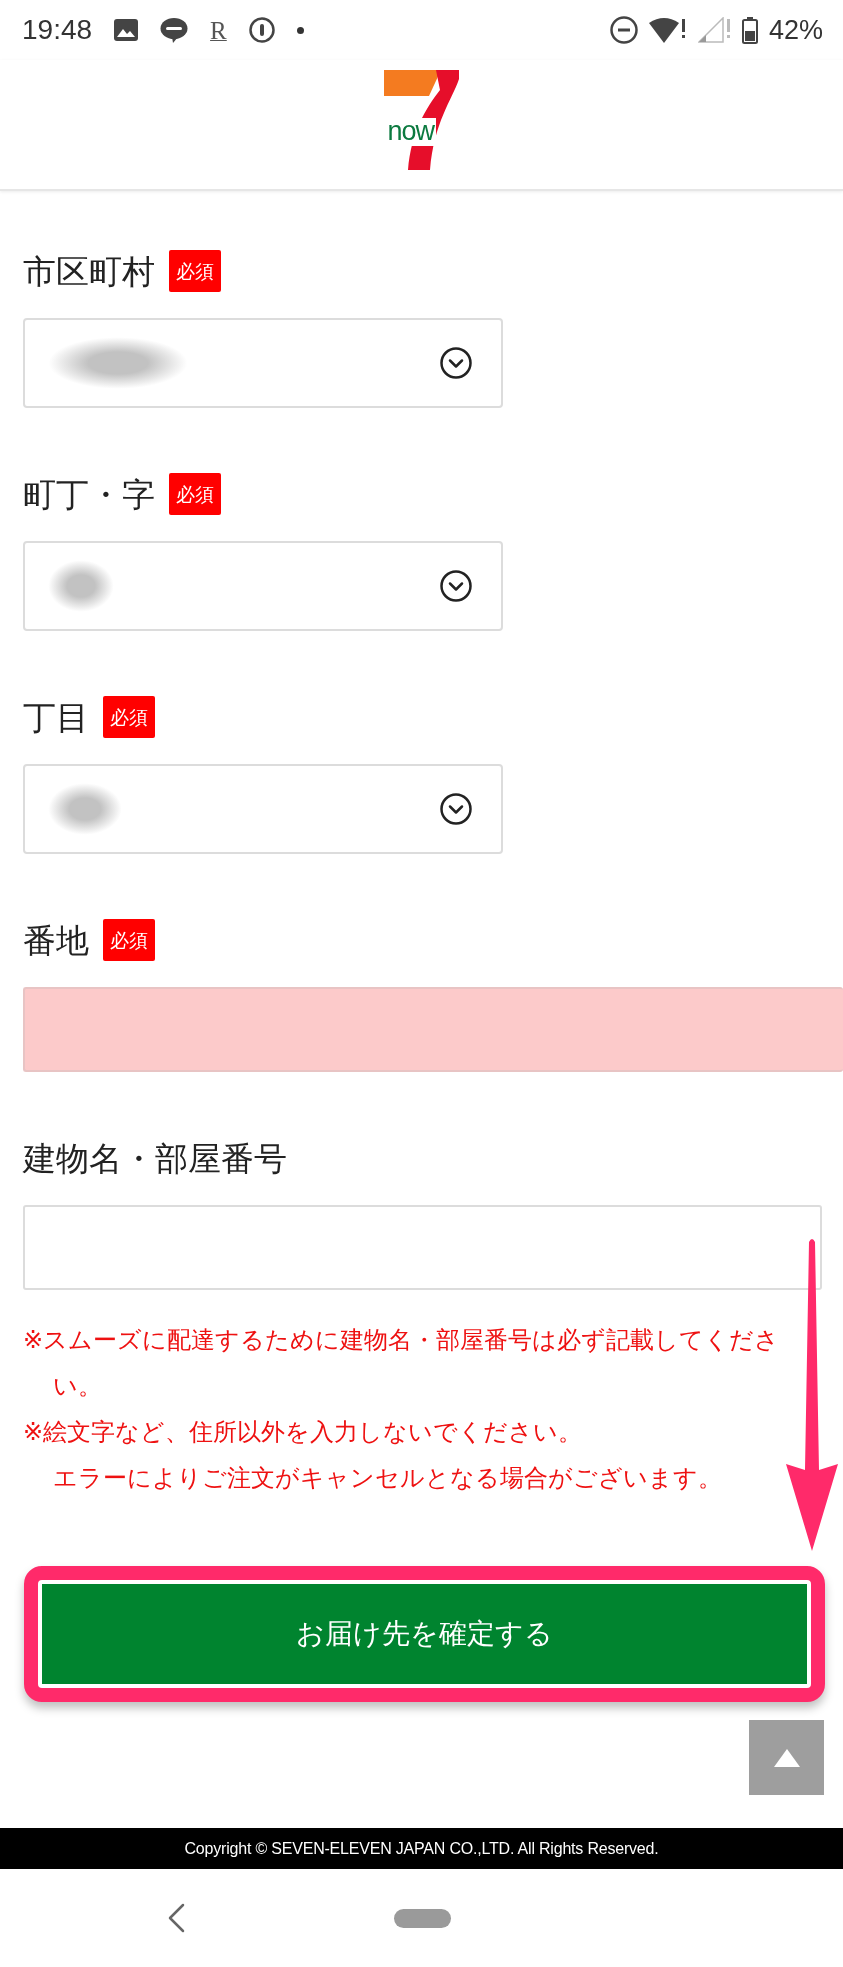  What do you see at coordinates (795, 30) in the screenshot?
I see `battery-percent: 42%` at bounding box center [795, 30].